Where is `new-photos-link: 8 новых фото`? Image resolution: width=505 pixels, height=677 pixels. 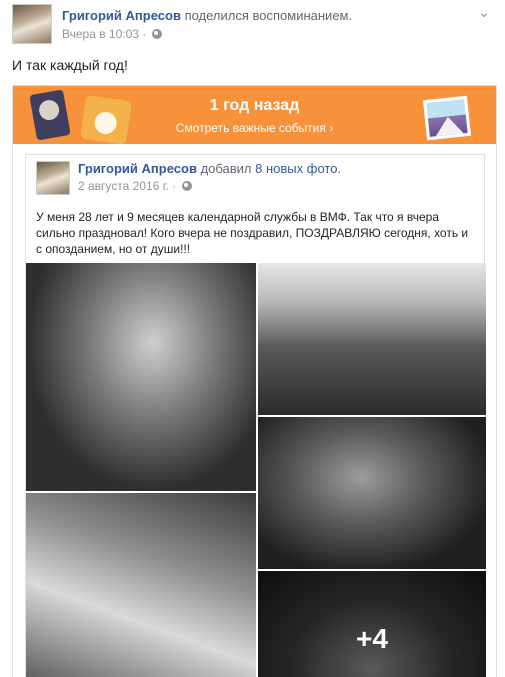 new-photos-link: 8 новых фото is located at coordinates (296, 168).